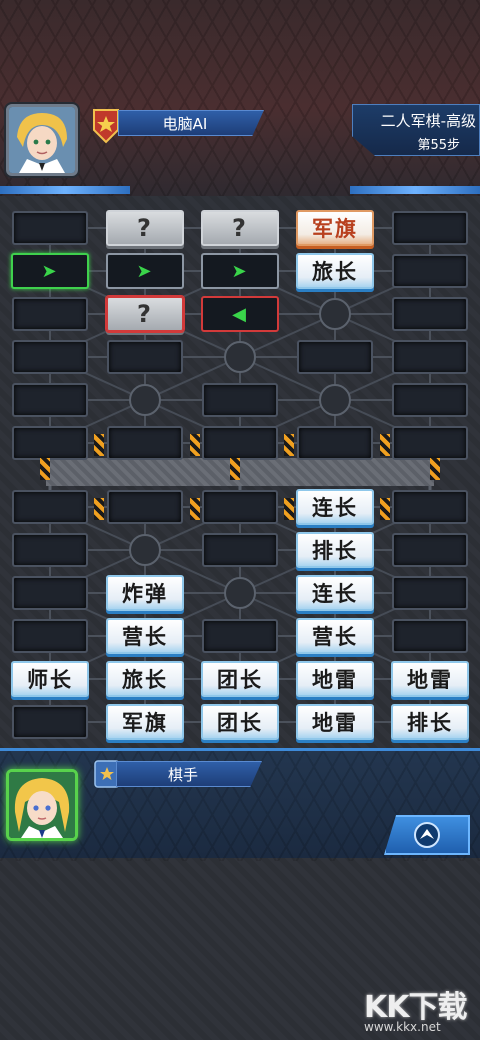 This screenshot has width=480, height=1040. What do you see at coordinates (240, 314) in the screenshot?
I see `move-arrow-marker: ◀` at bounding box center [240, 314].